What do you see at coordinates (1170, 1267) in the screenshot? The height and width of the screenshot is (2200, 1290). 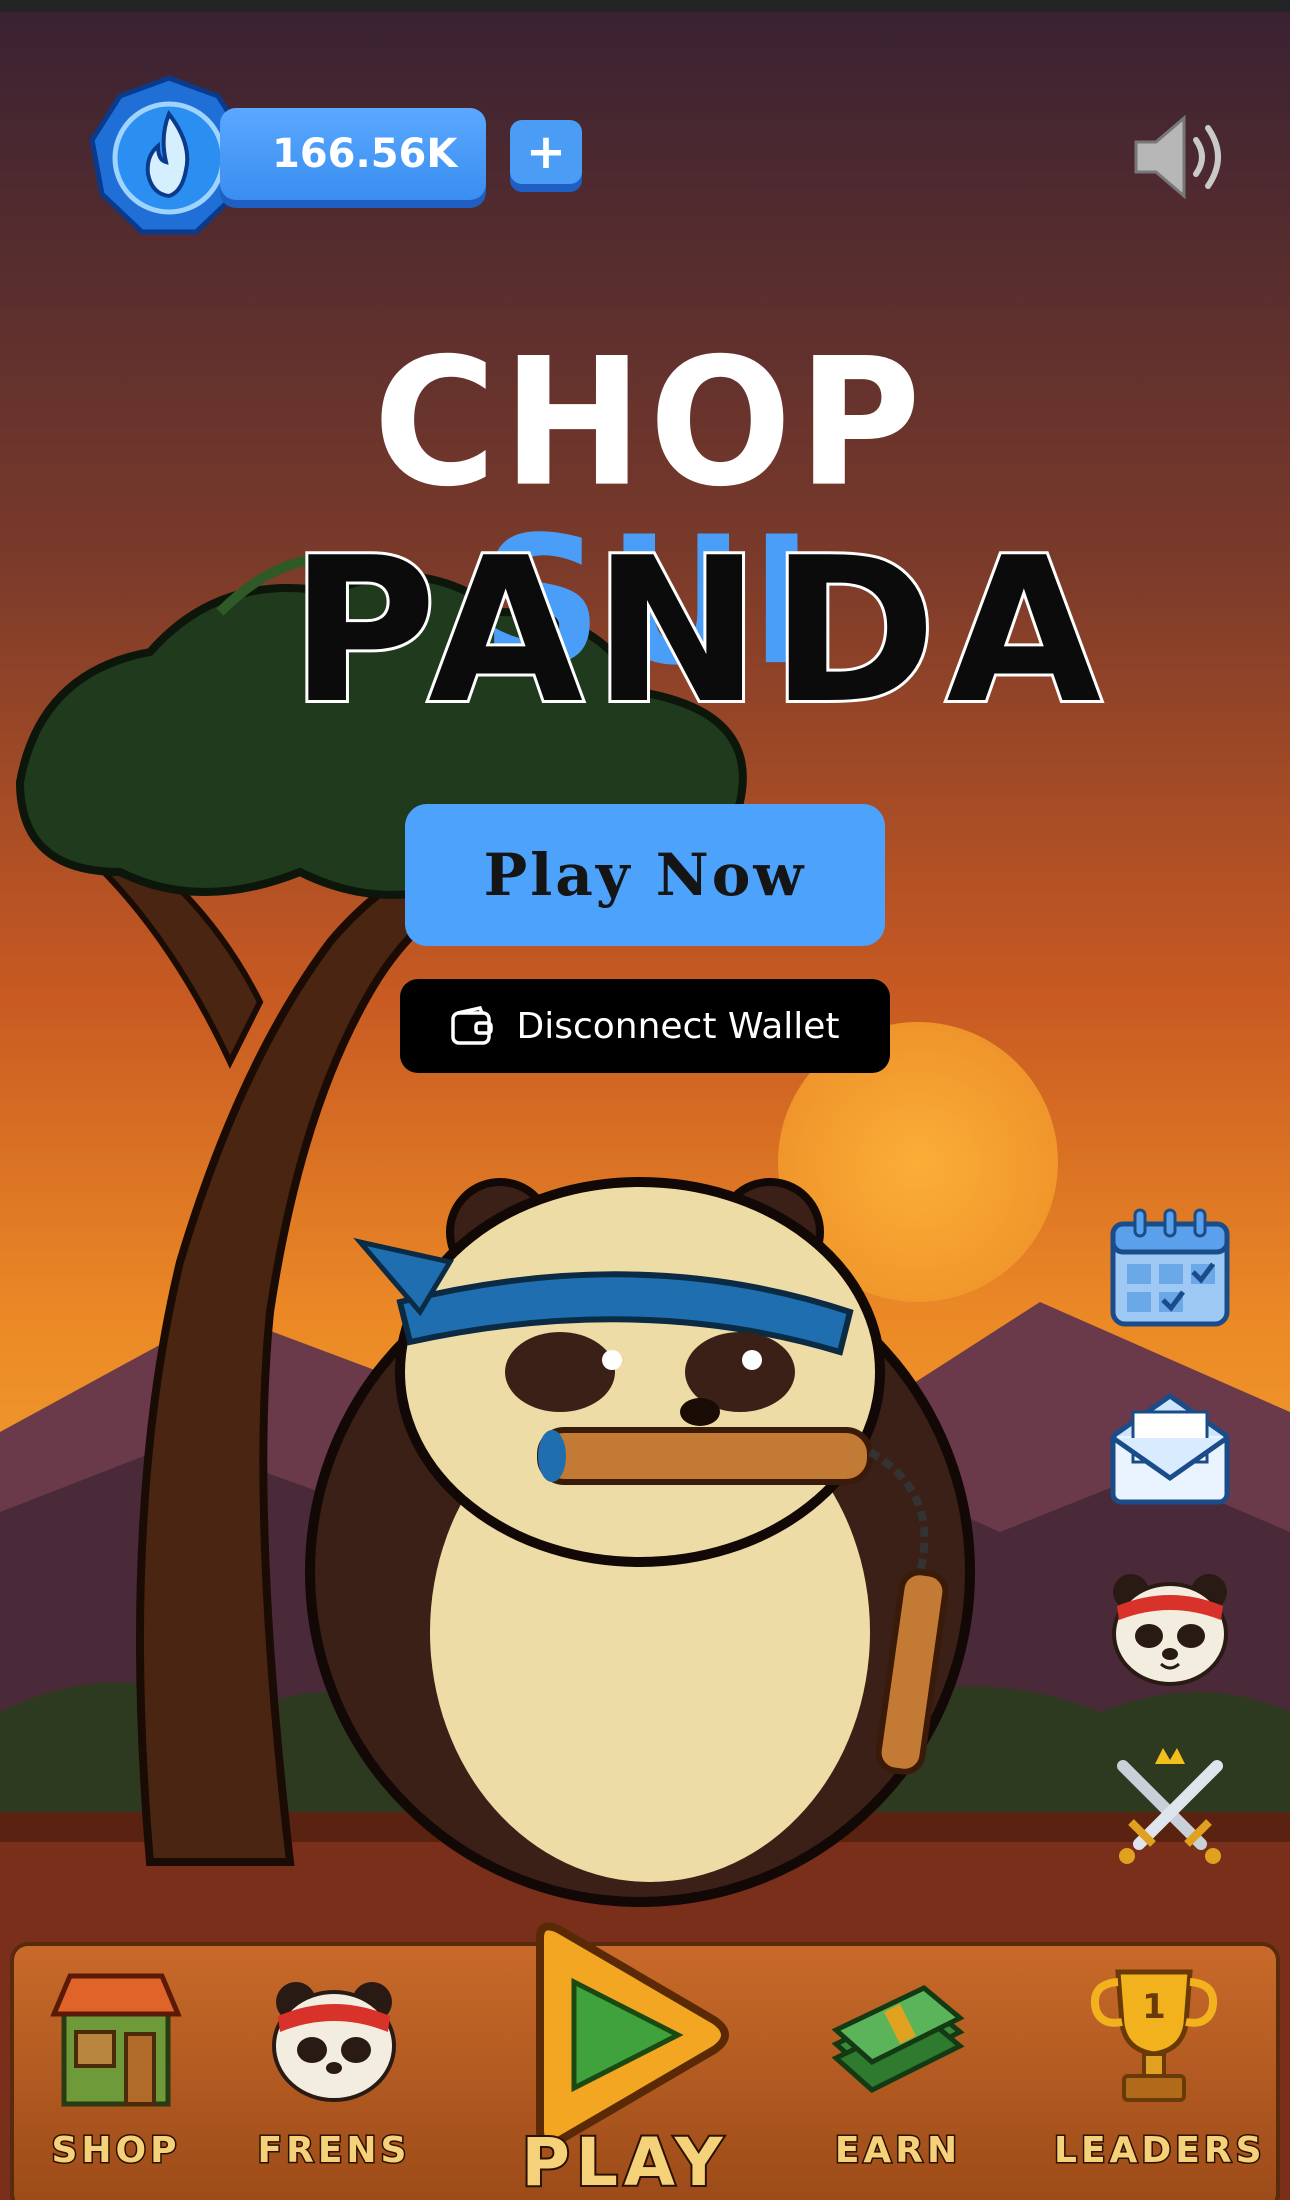 I see `calendar-icon` at bounding box center [1170, 1267].